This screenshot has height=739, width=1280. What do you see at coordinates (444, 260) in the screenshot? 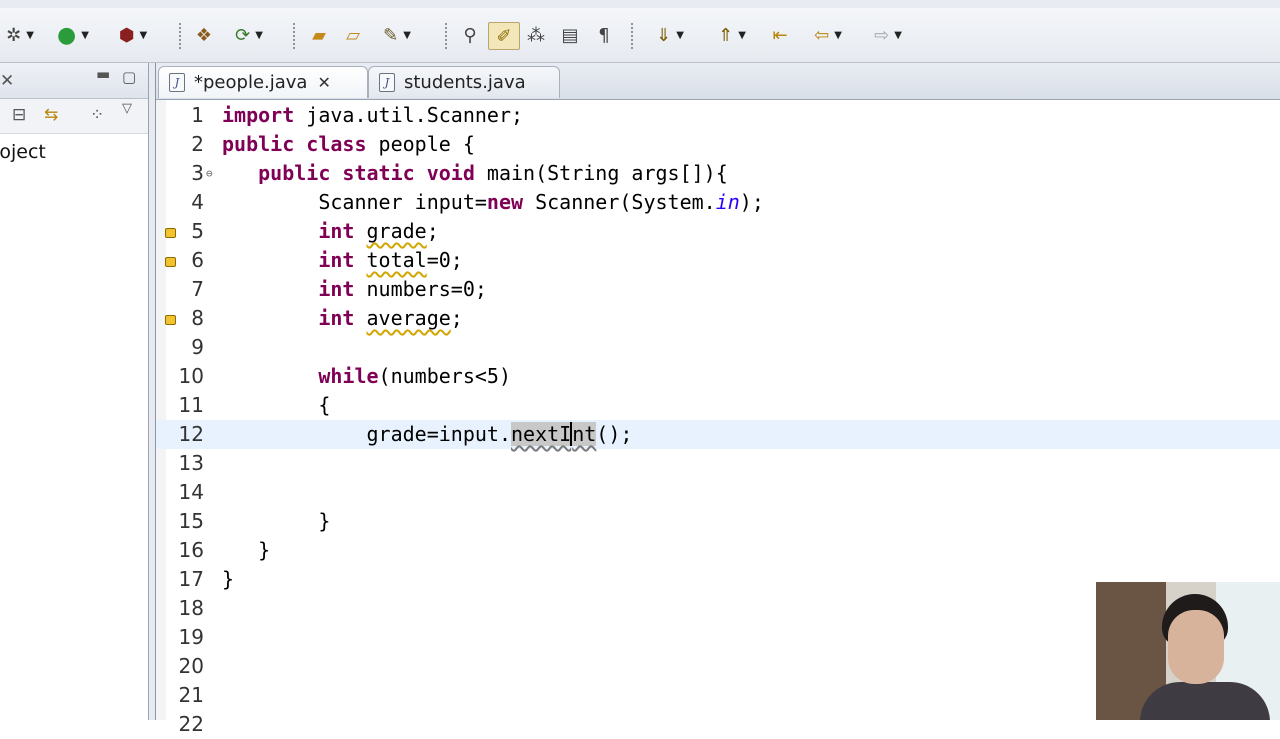
I see `code-token: =0;` at bounding box center [444, 260].